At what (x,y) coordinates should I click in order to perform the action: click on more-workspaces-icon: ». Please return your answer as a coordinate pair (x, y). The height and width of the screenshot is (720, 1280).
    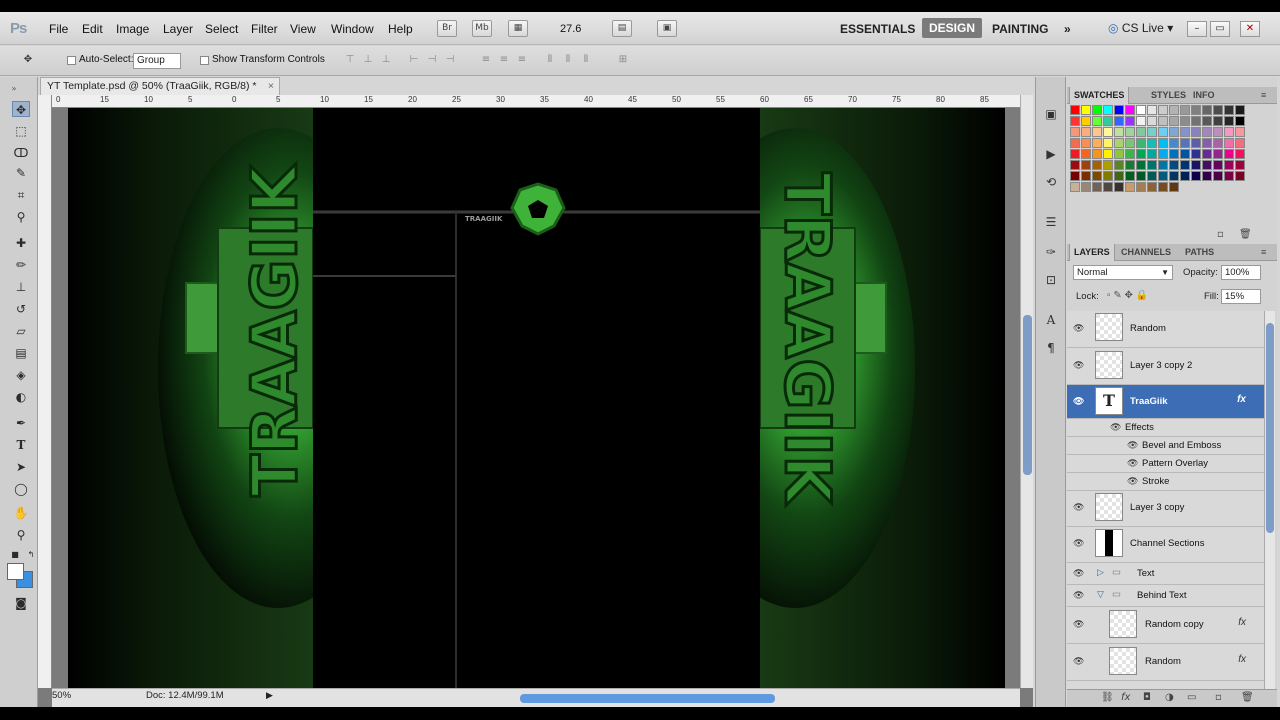
    Looking at the image, I should click on (1067, 29).